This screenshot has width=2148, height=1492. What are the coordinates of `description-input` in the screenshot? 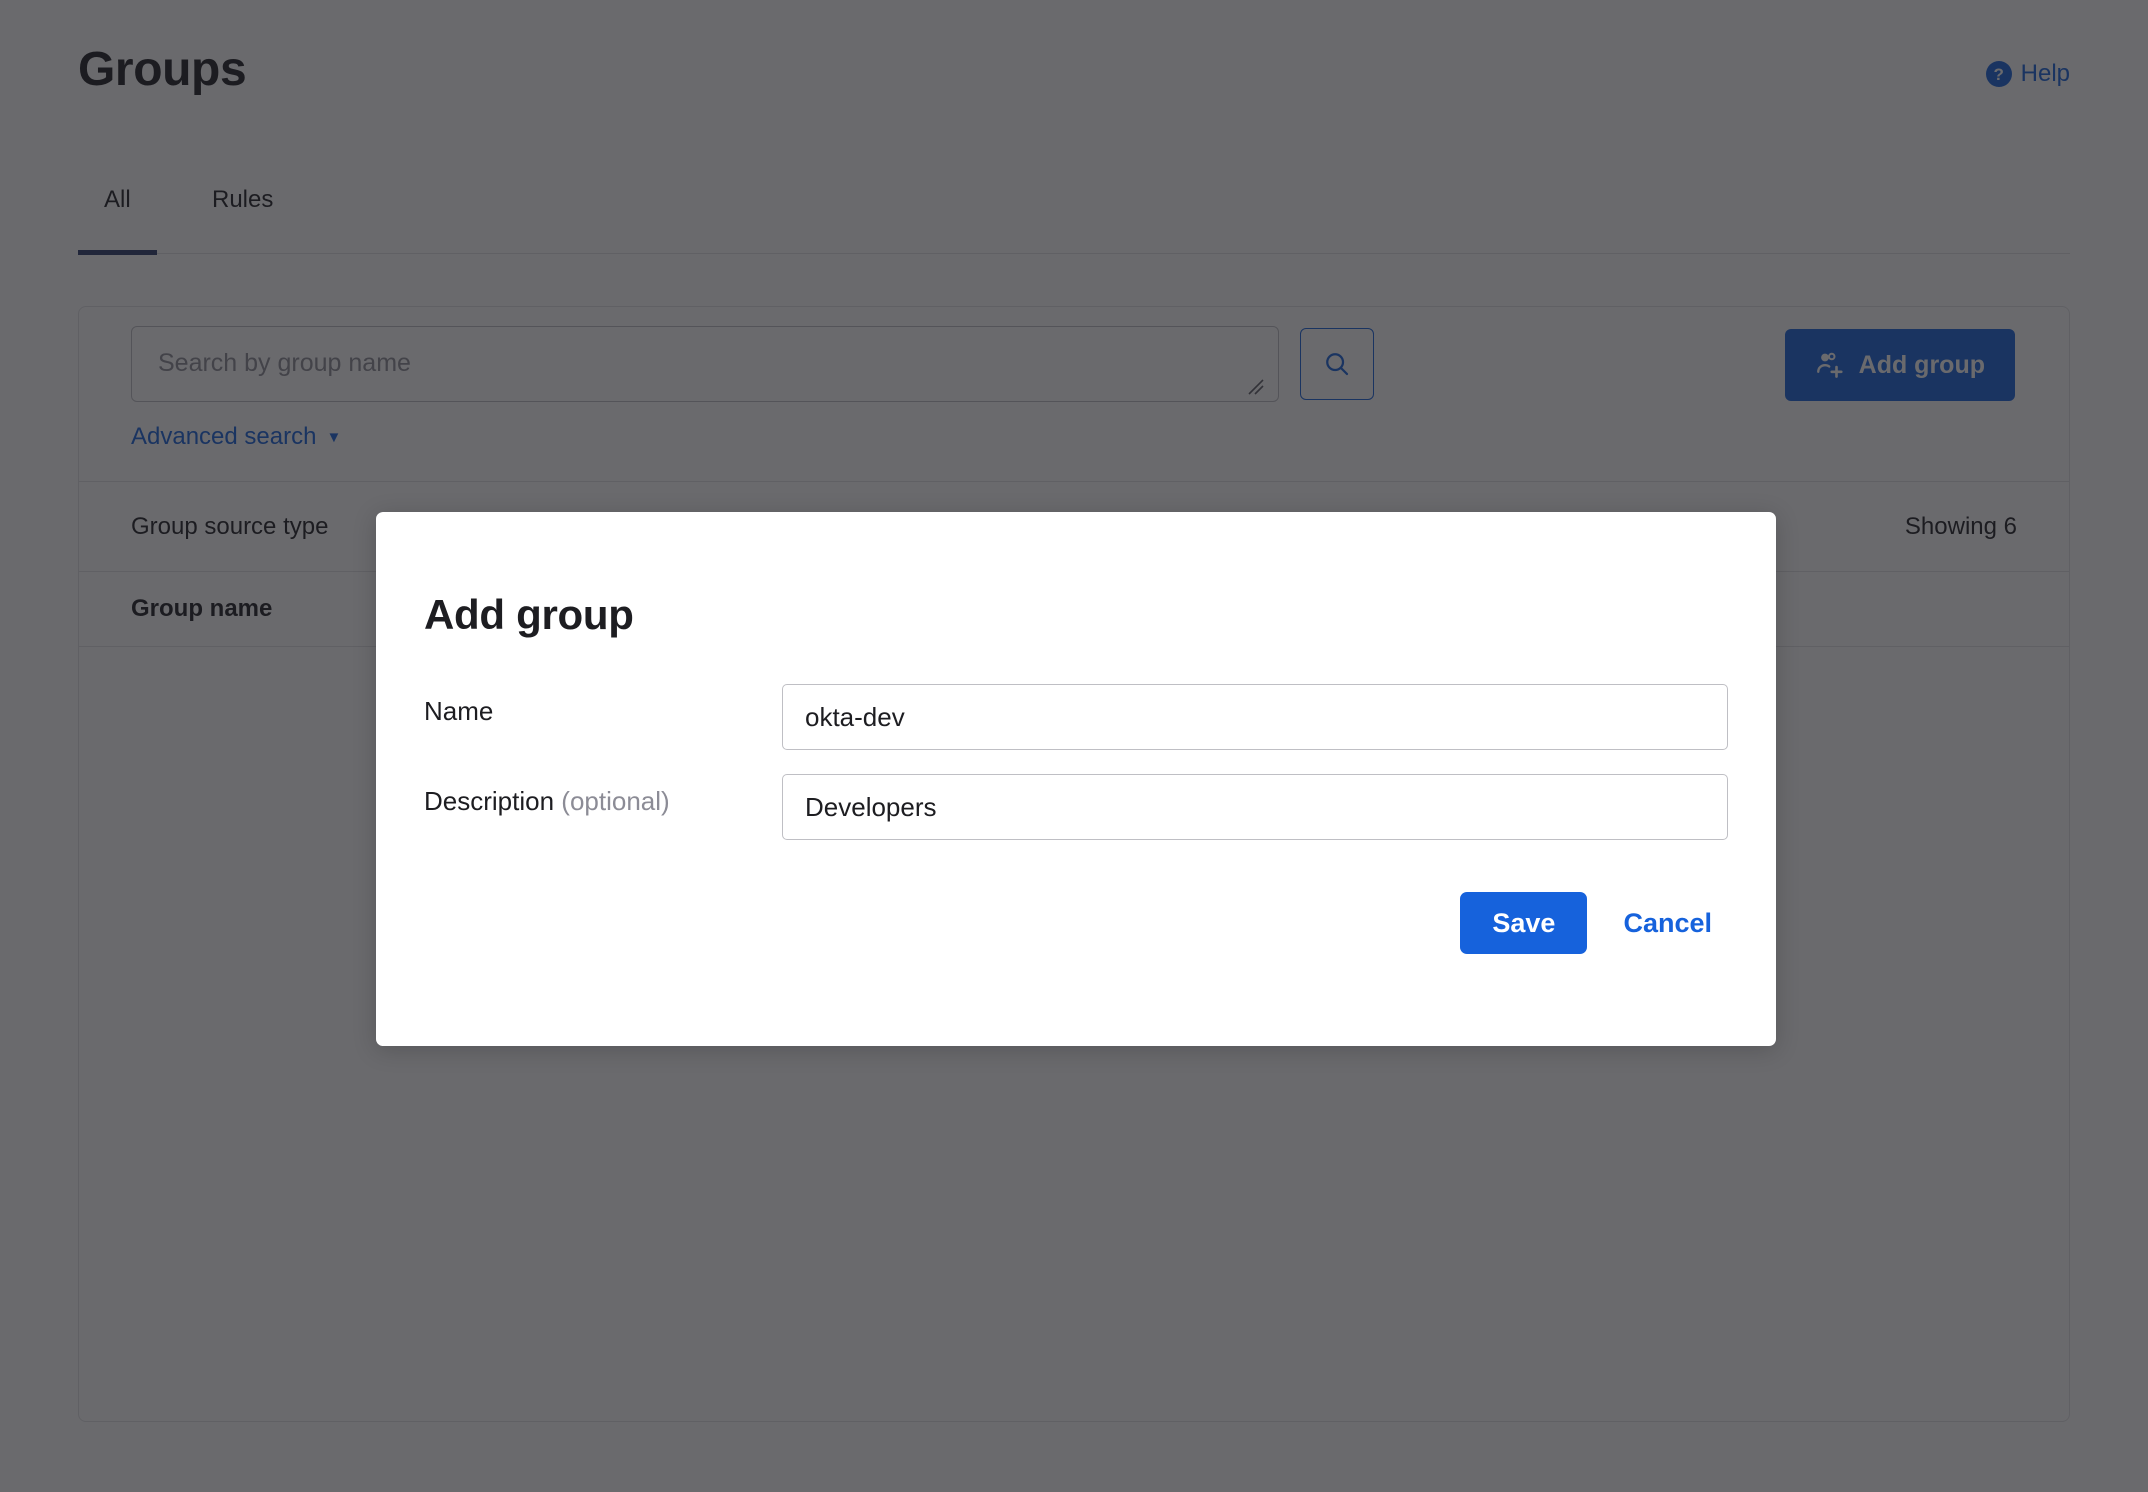 It's located at (1255, 807).